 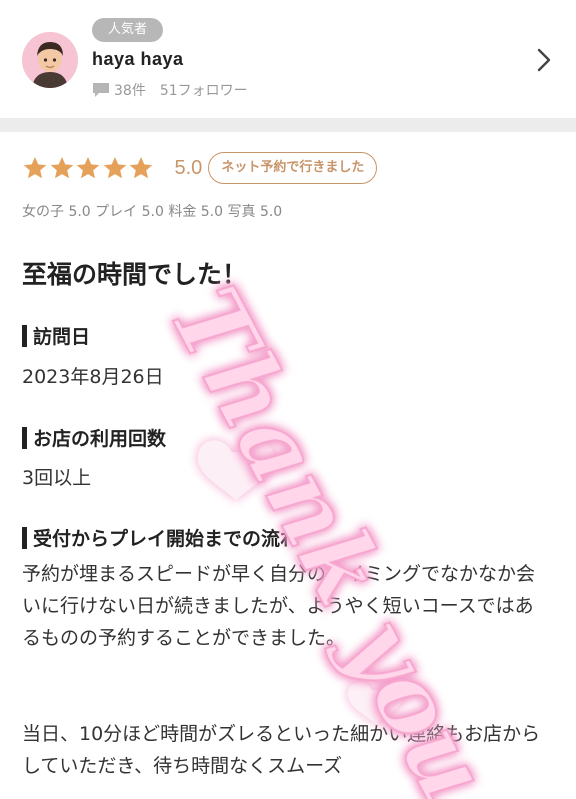 What do you see at coordinates (100, 439) in the screenshot?
I see `usage-count-label: お店の利用回数` at bounding box center [100, 439].